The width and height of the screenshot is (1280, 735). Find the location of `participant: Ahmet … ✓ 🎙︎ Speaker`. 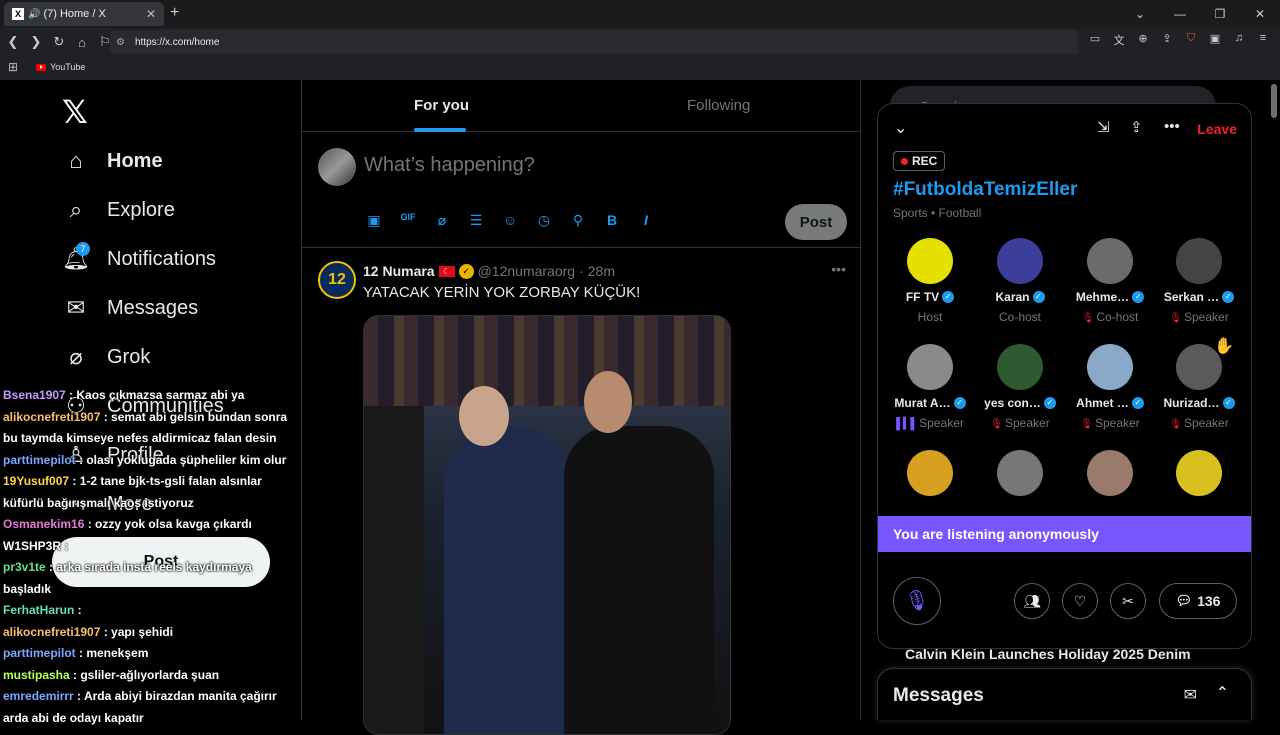

participant: Ahmet … ✓ 🎙︎ Speaker is located at coordinates (1110, 387).